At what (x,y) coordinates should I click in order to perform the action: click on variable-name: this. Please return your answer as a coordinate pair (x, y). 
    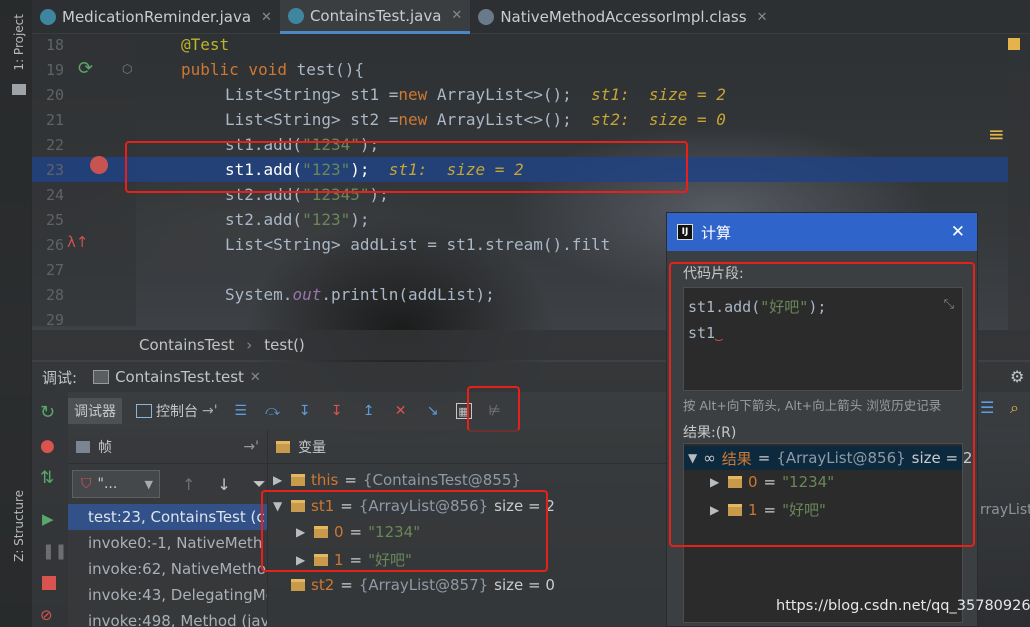
    Looking at the image, I should click on (325, 480).